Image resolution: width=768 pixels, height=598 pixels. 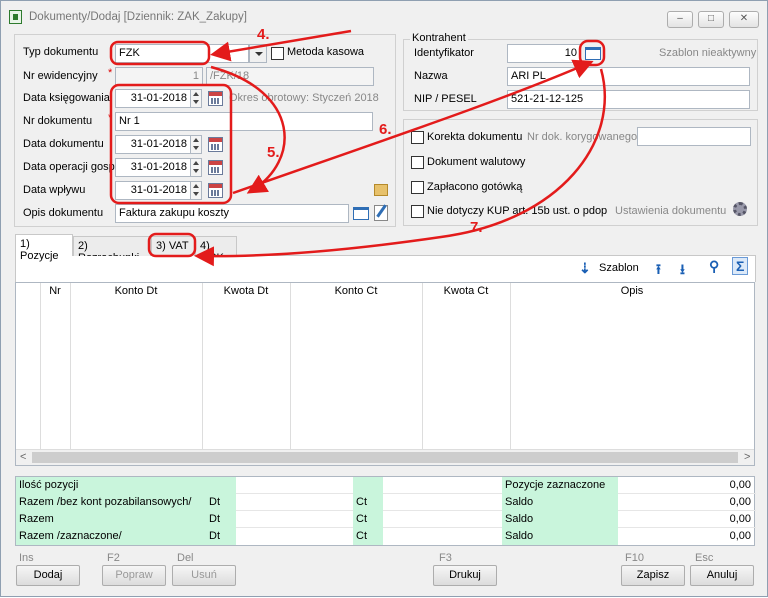 What do you see at coordinates (632, 291) in the screenshot?
I see `col-header-opis: Opis` at bounding box center [632, 291].